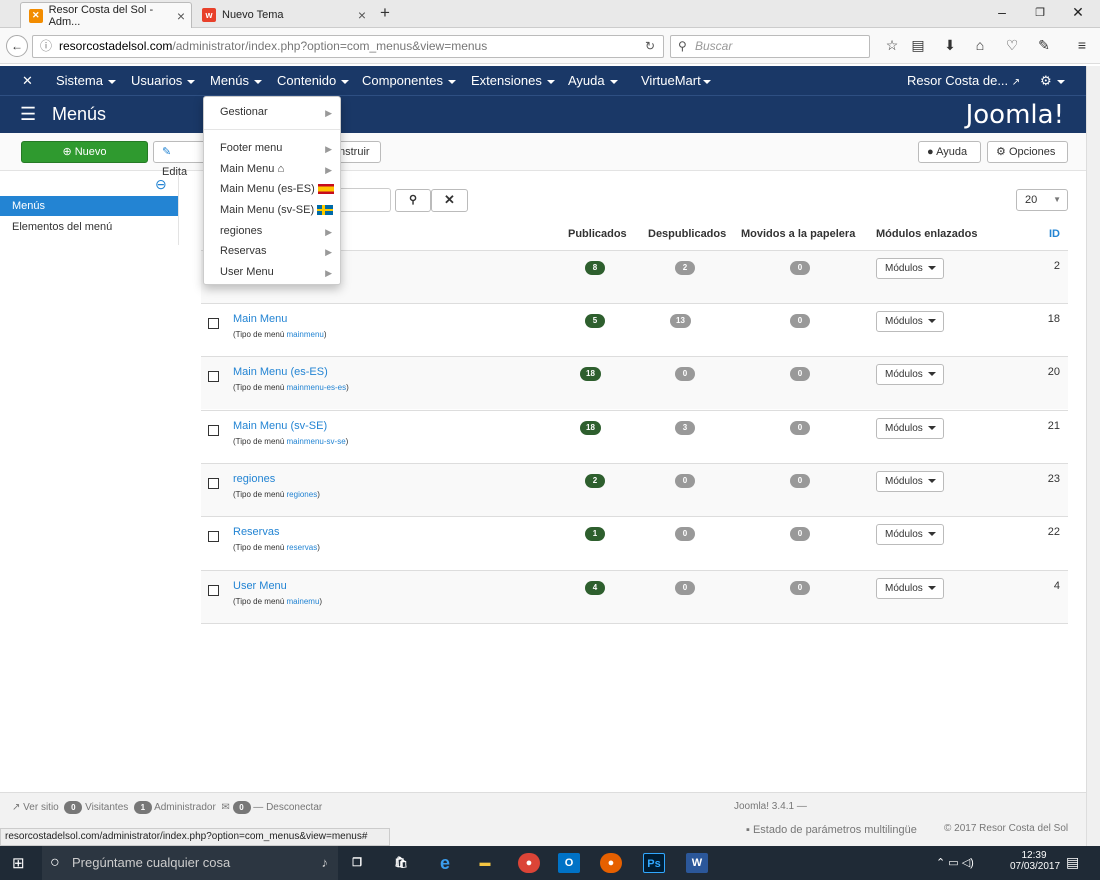 This screenshot has height=880, width=1100. Describe the element at coordinates (1040, 12) in the screenshot. I see `restore-icon: ❐` at that location.